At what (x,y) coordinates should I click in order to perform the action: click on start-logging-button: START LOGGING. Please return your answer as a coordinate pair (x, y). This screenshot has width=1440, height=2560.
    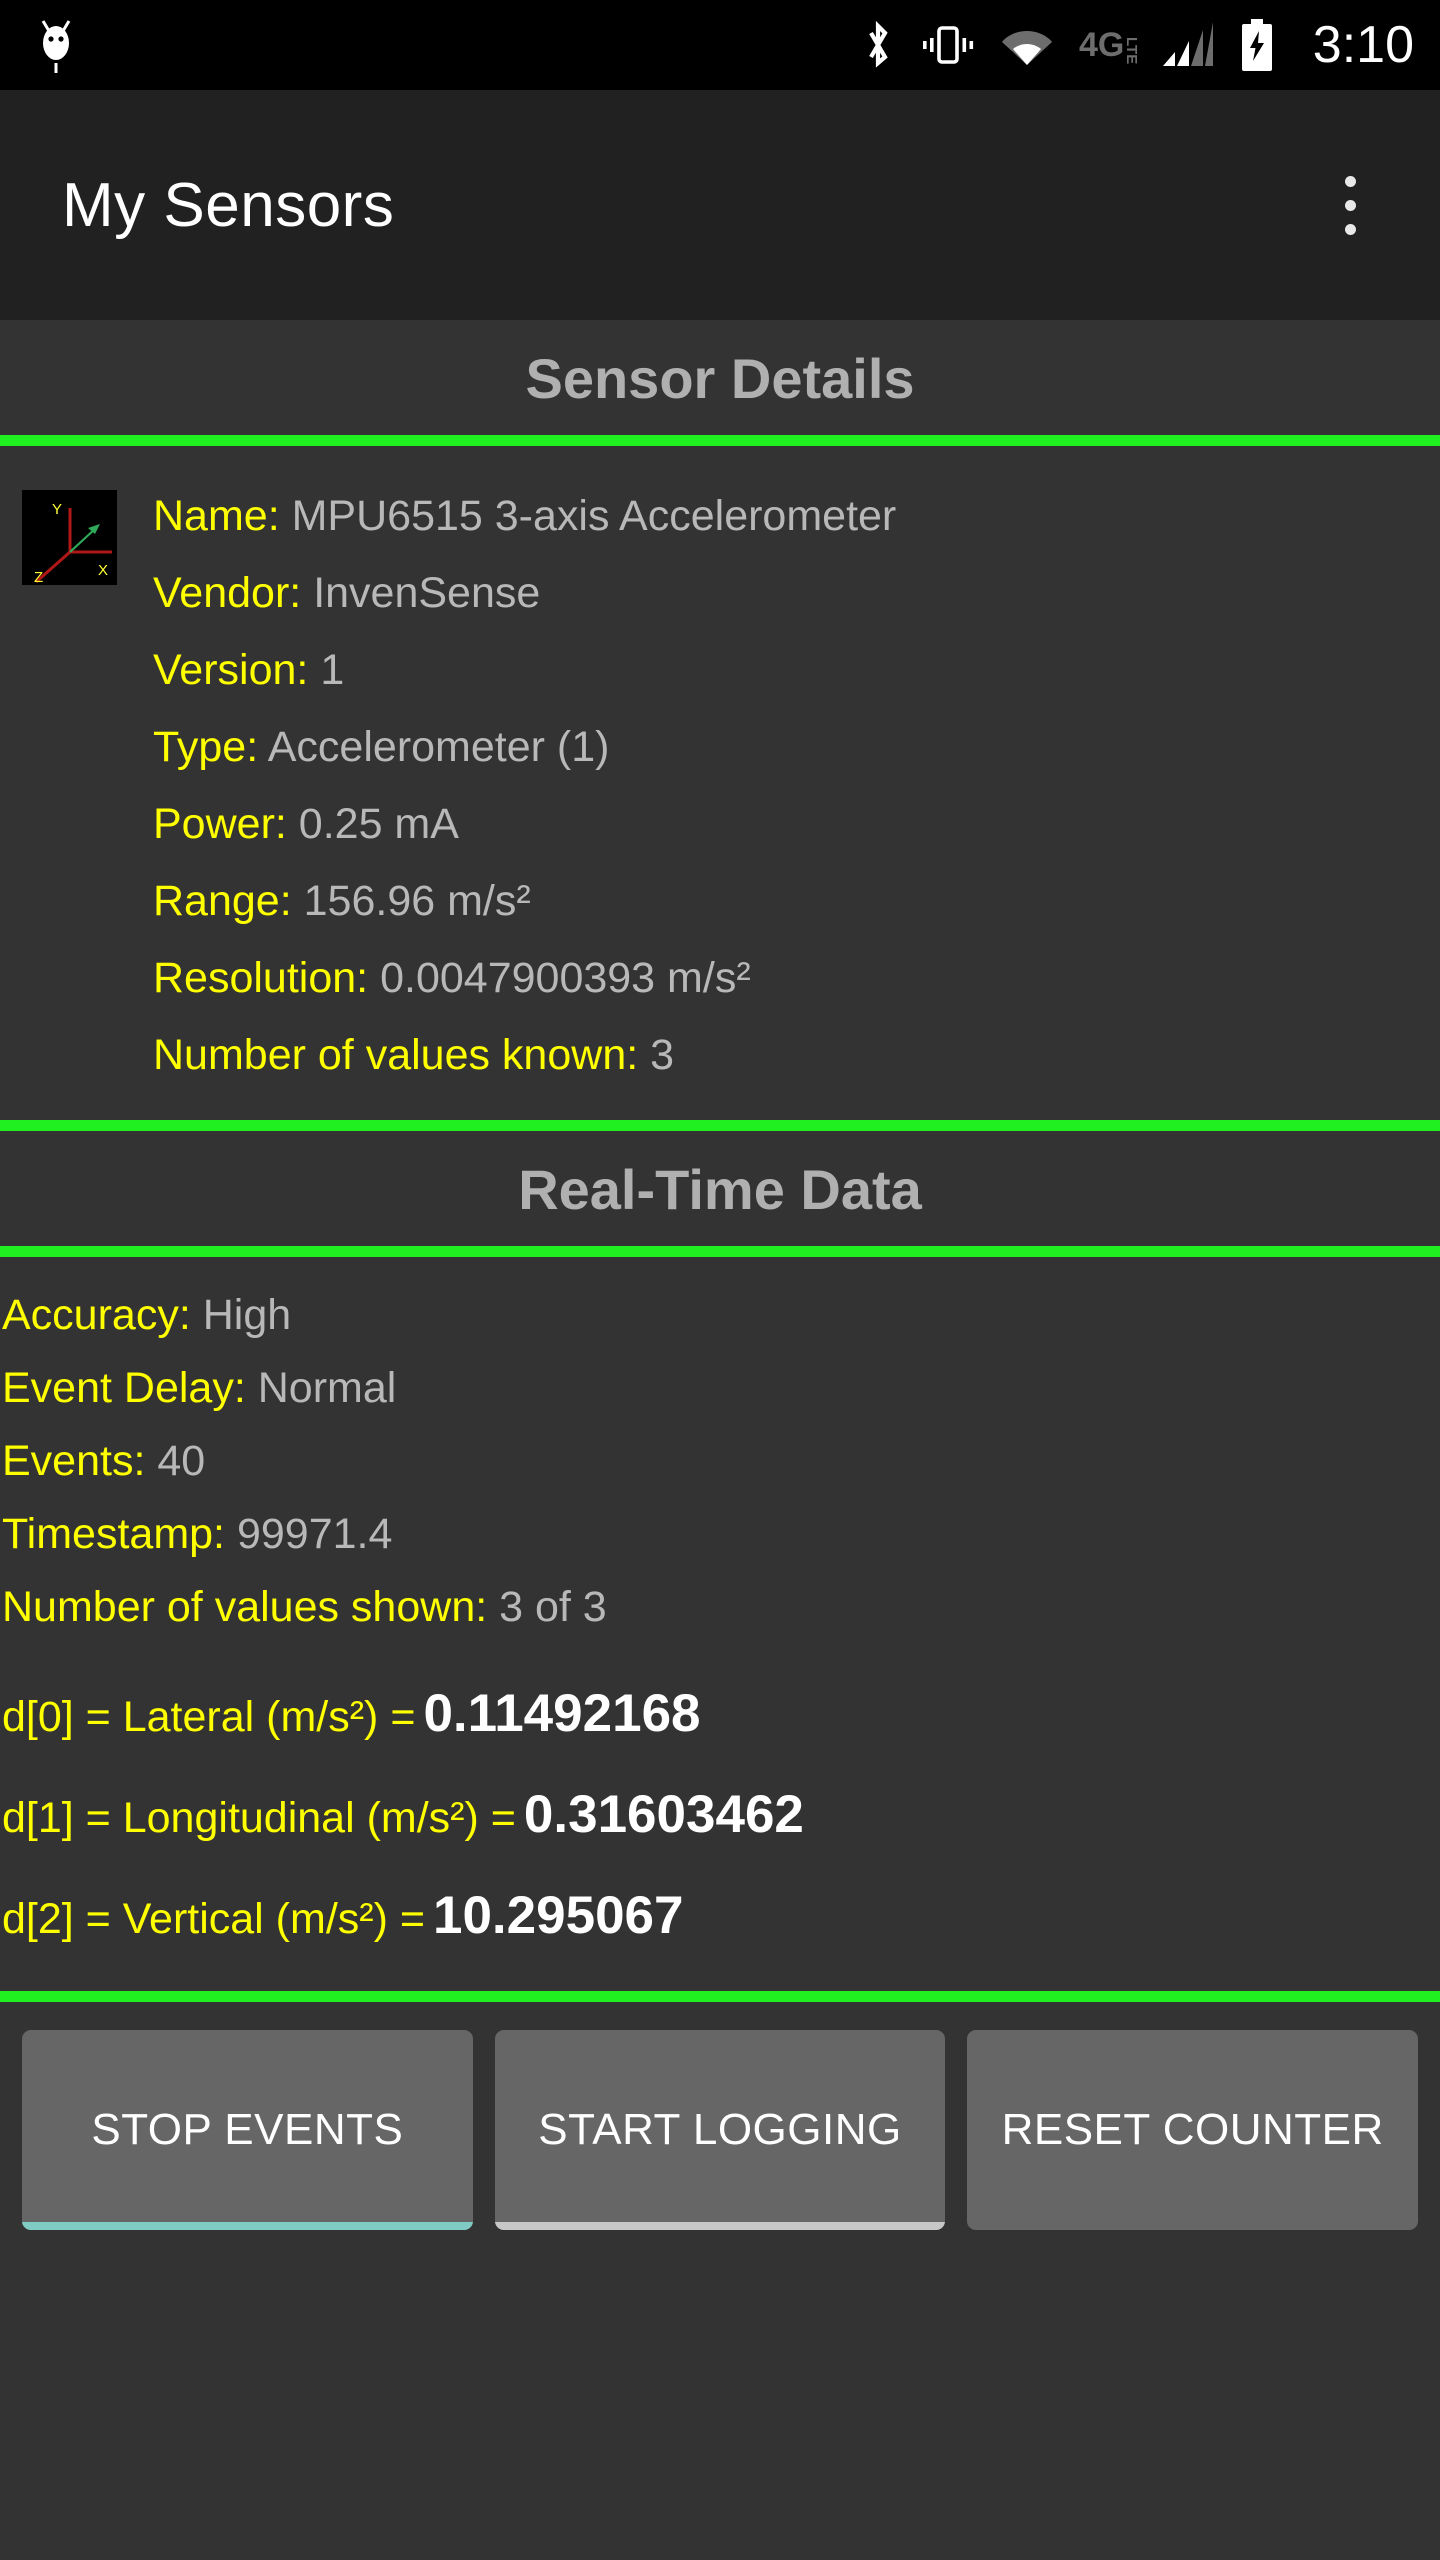
    Looking at the image, I should click on (720, 2130).